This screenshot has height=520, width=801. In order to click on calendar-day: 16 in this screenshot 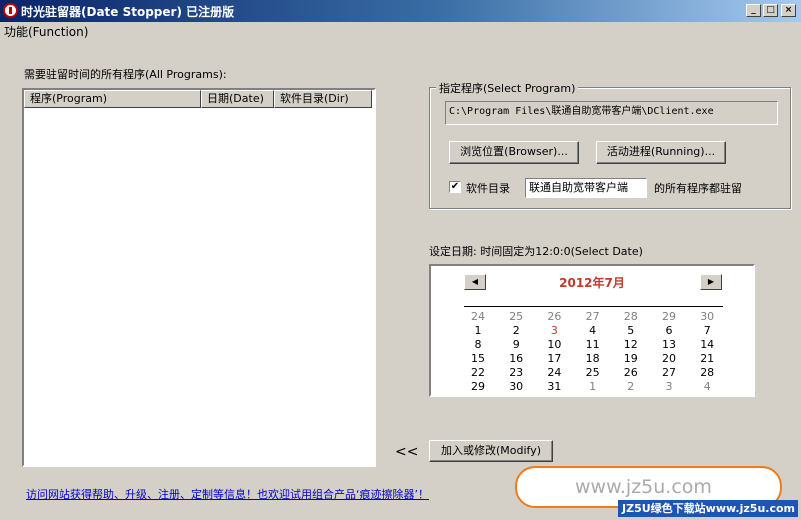, I will do `click(516, 358)`.